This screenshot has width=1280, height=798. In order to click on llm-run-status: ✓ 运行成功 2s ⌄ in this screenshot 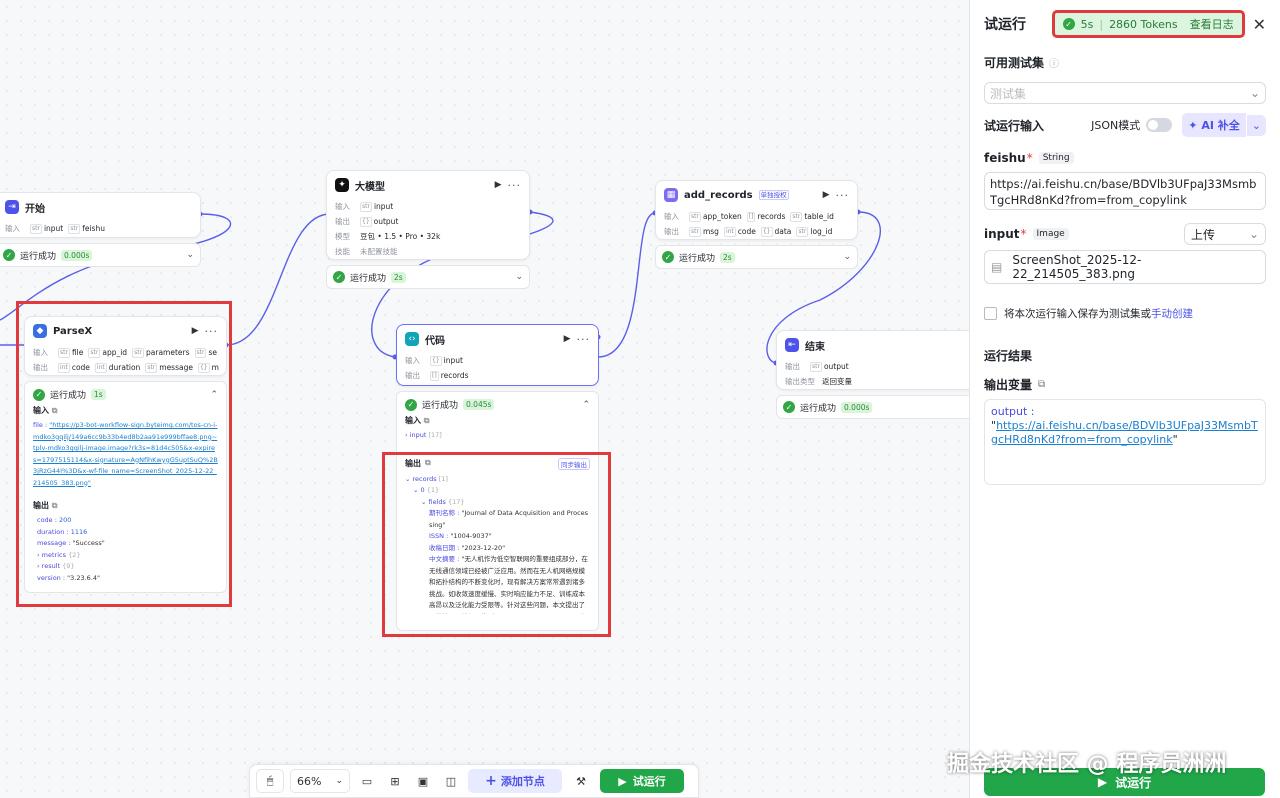, I will do `click(428, 277)`.